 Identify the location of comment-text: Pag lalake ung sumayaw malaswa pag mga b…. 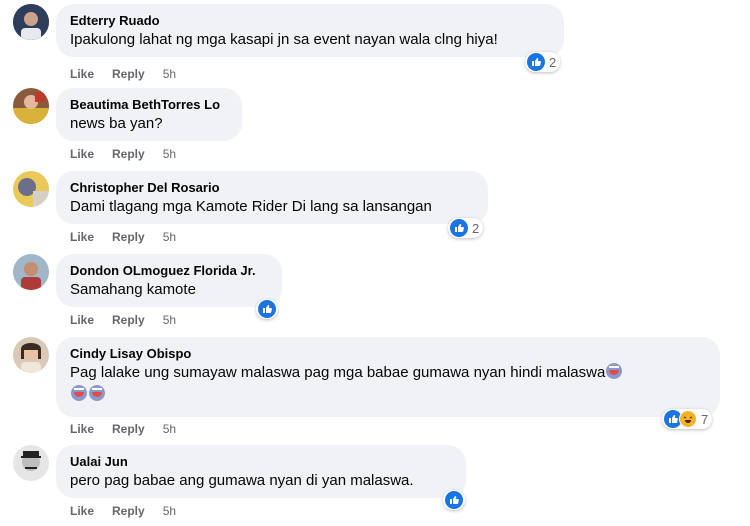
(388, 373).